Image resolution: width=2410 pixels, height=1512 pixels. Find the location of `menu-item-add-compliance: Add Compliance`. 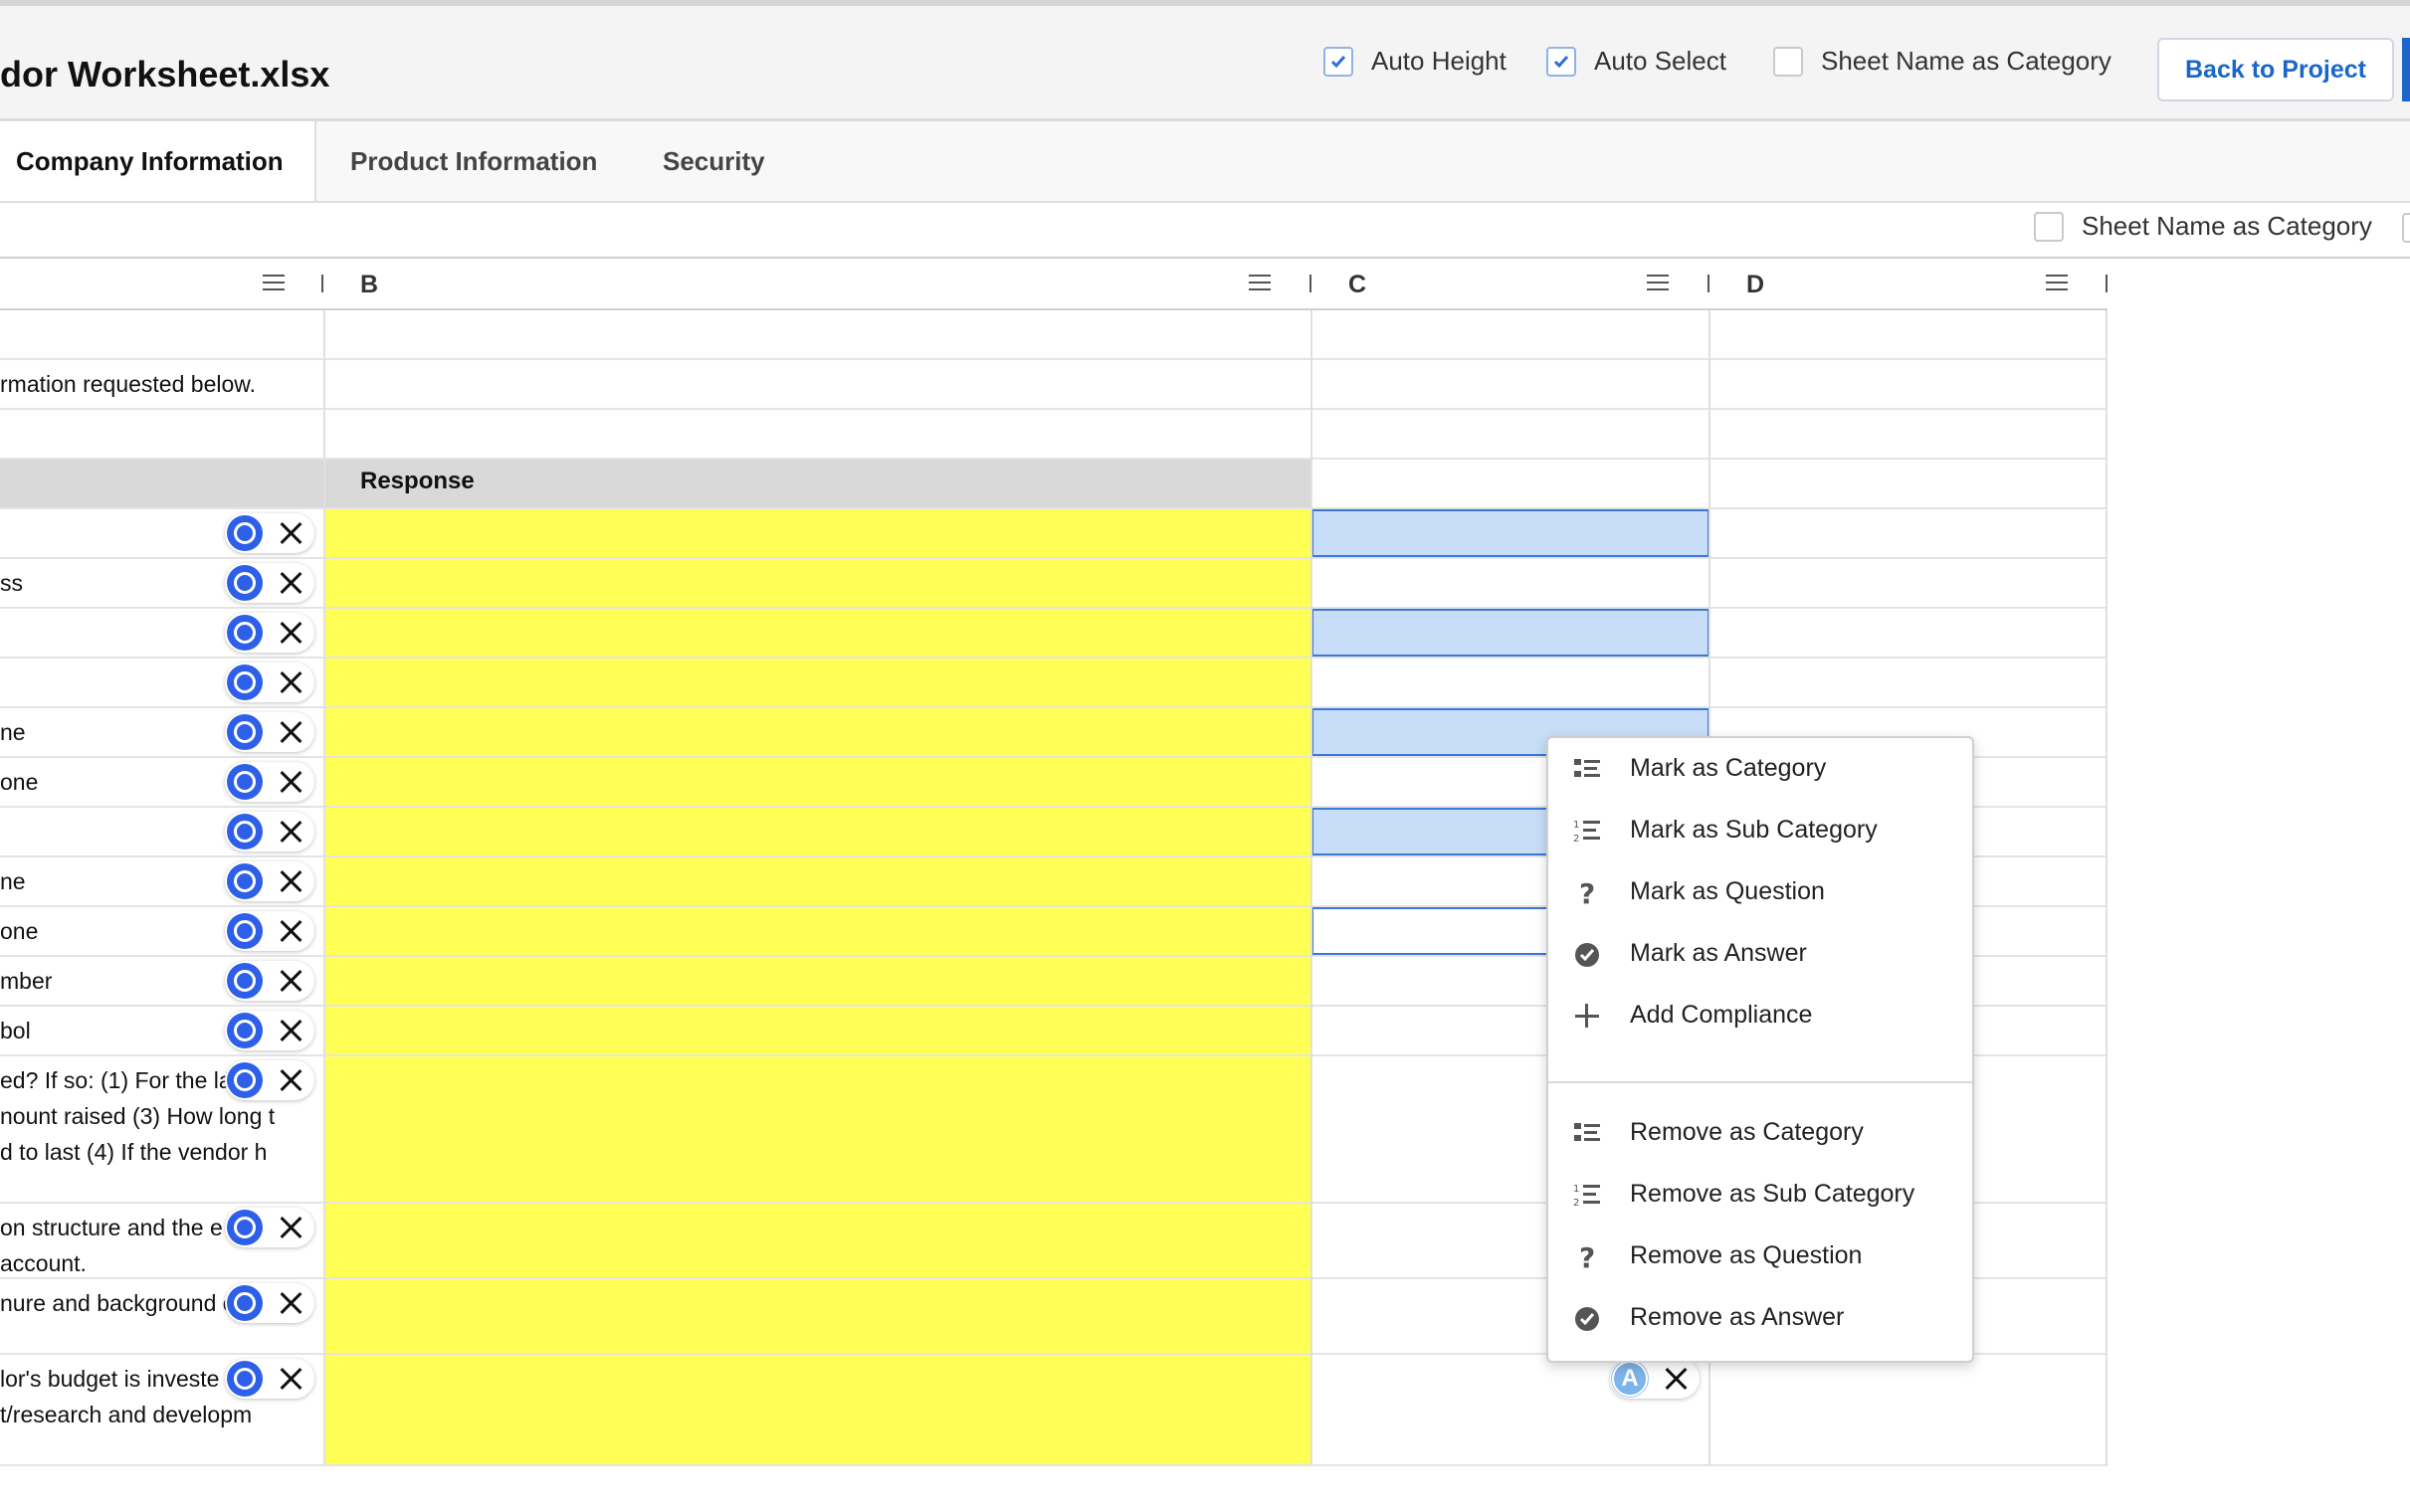

menu-item-add-compliance: Add Compliance is located at coordinates (1760, 1015).